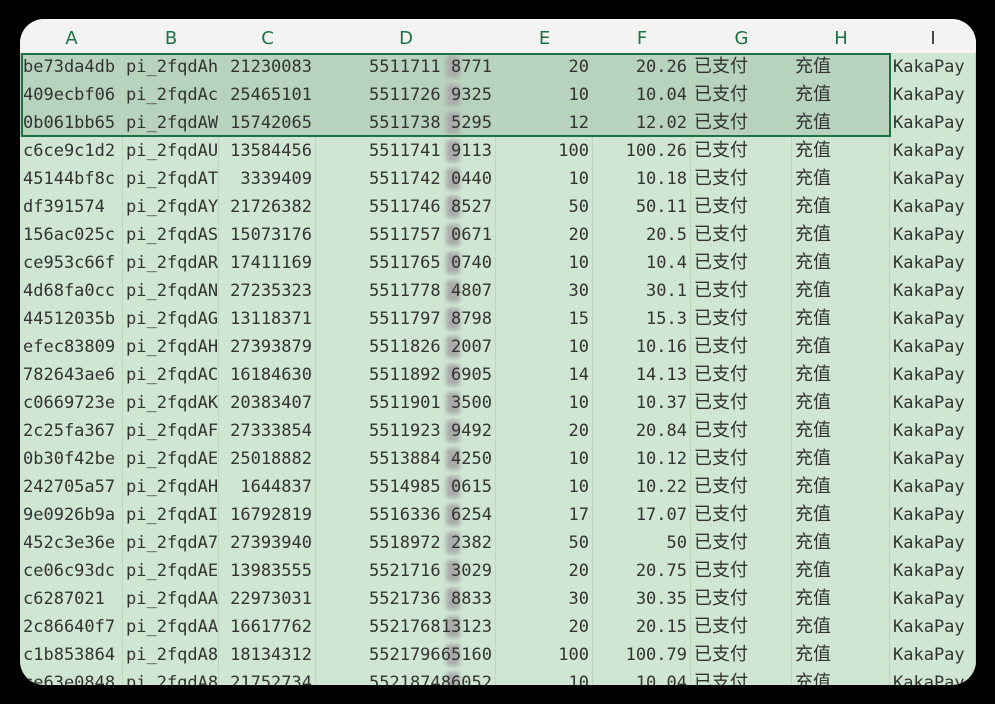 This screenshot has height=704, width=995. I want to click on column-header-h: H, so click(841, 36).